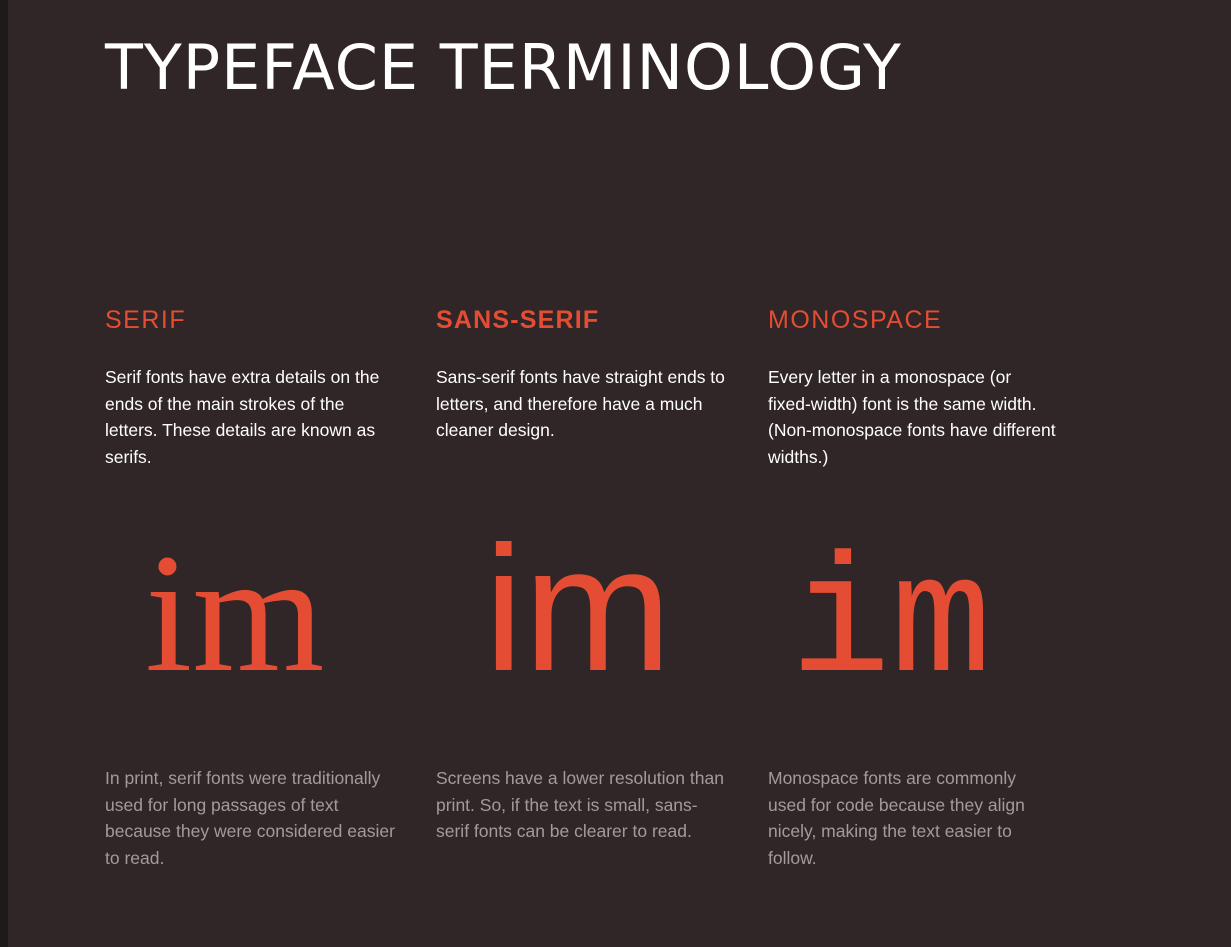 The image size is (1231, 947). I want to click on sans-serif-sample-graphic: im, so click(578, 607).